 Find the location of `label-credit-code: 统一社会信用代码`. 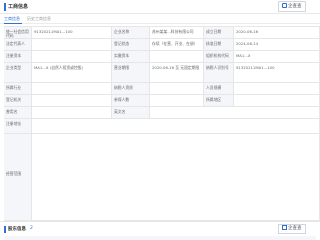

label-credit-code: 统一社会信用代码 is located at coordinates (18, 32).